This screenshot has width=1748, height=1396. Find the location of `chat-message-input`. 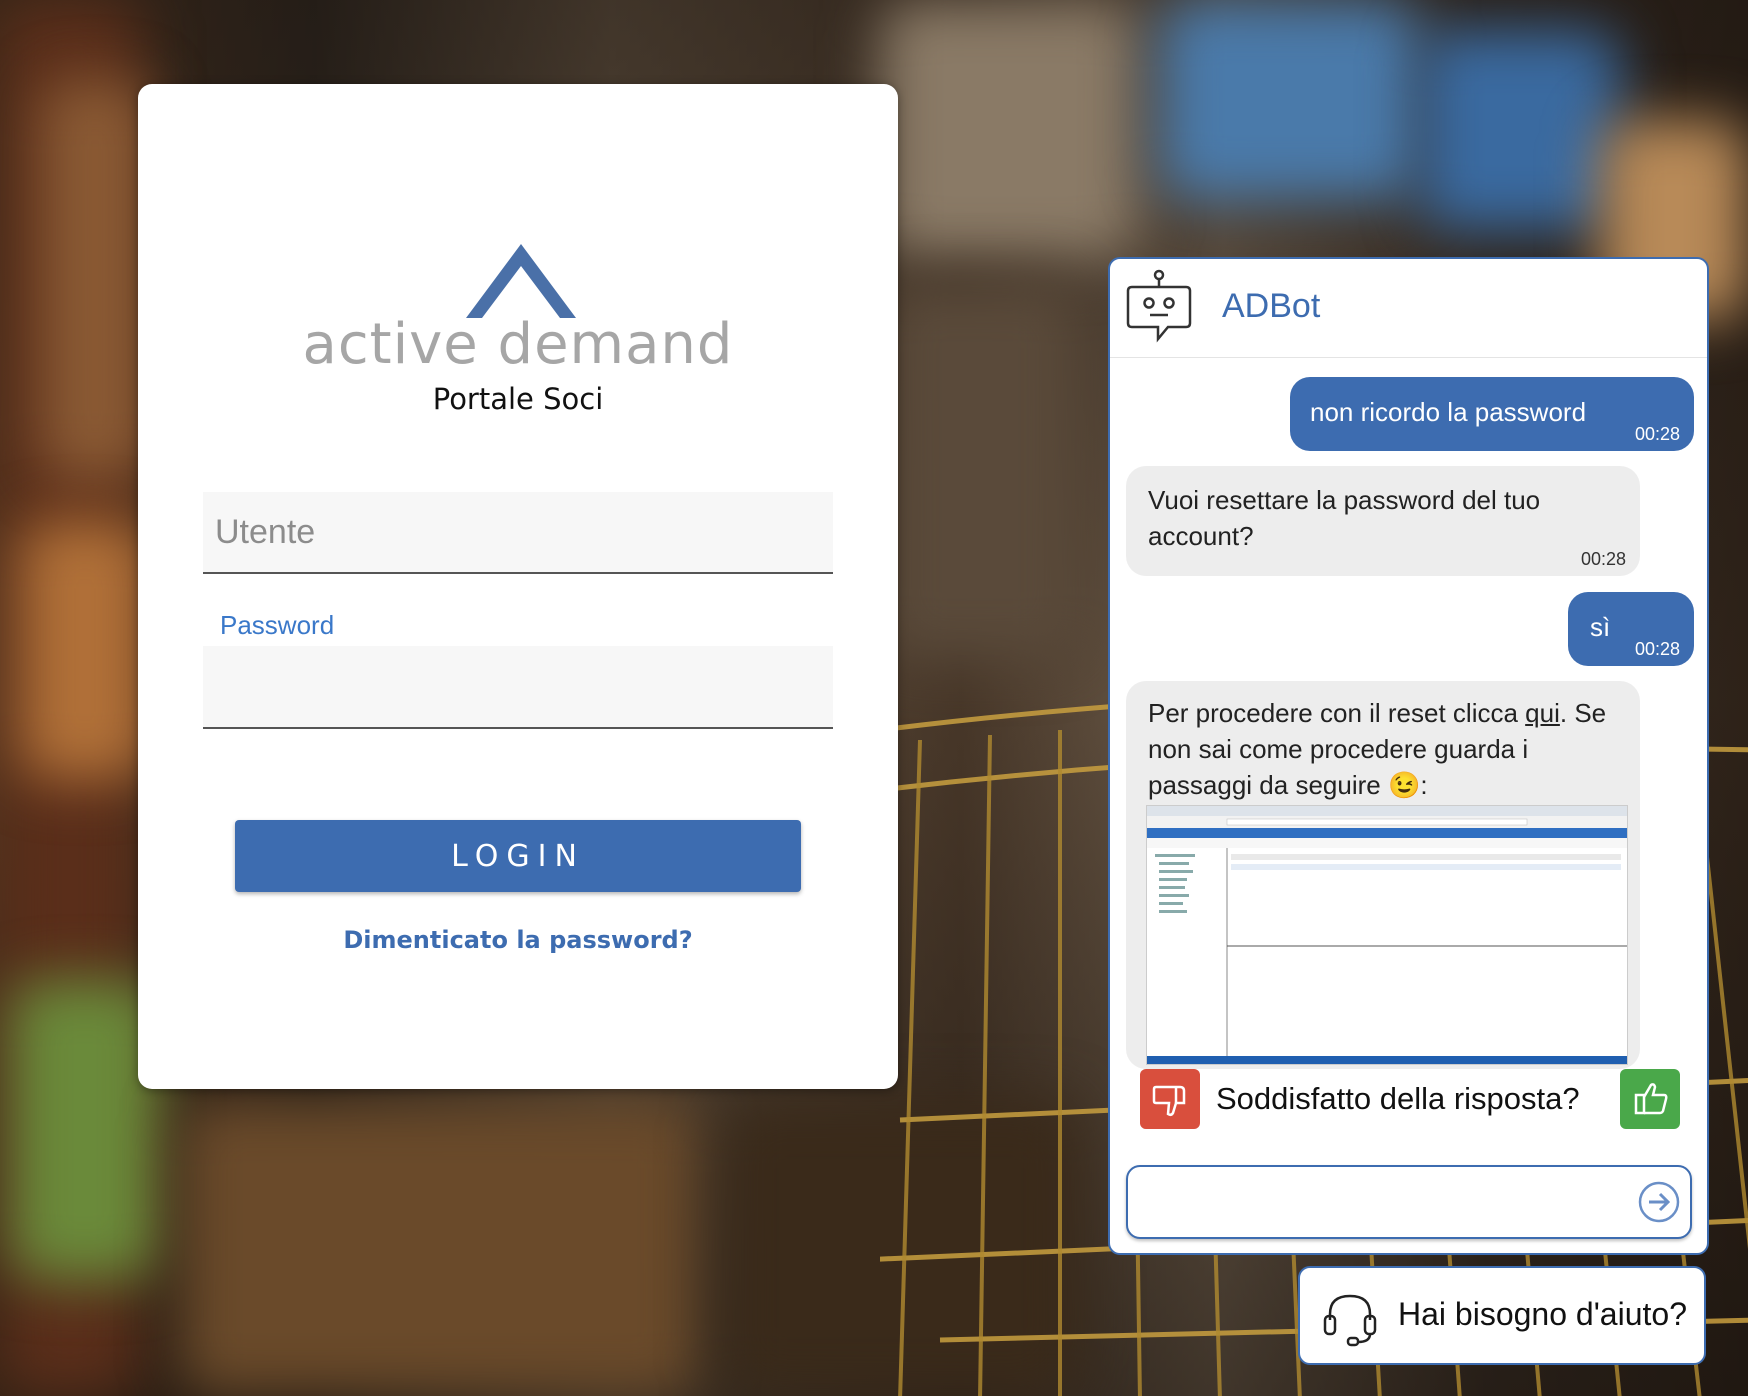

chat-message-input is located at coordinates (1384, 1202).